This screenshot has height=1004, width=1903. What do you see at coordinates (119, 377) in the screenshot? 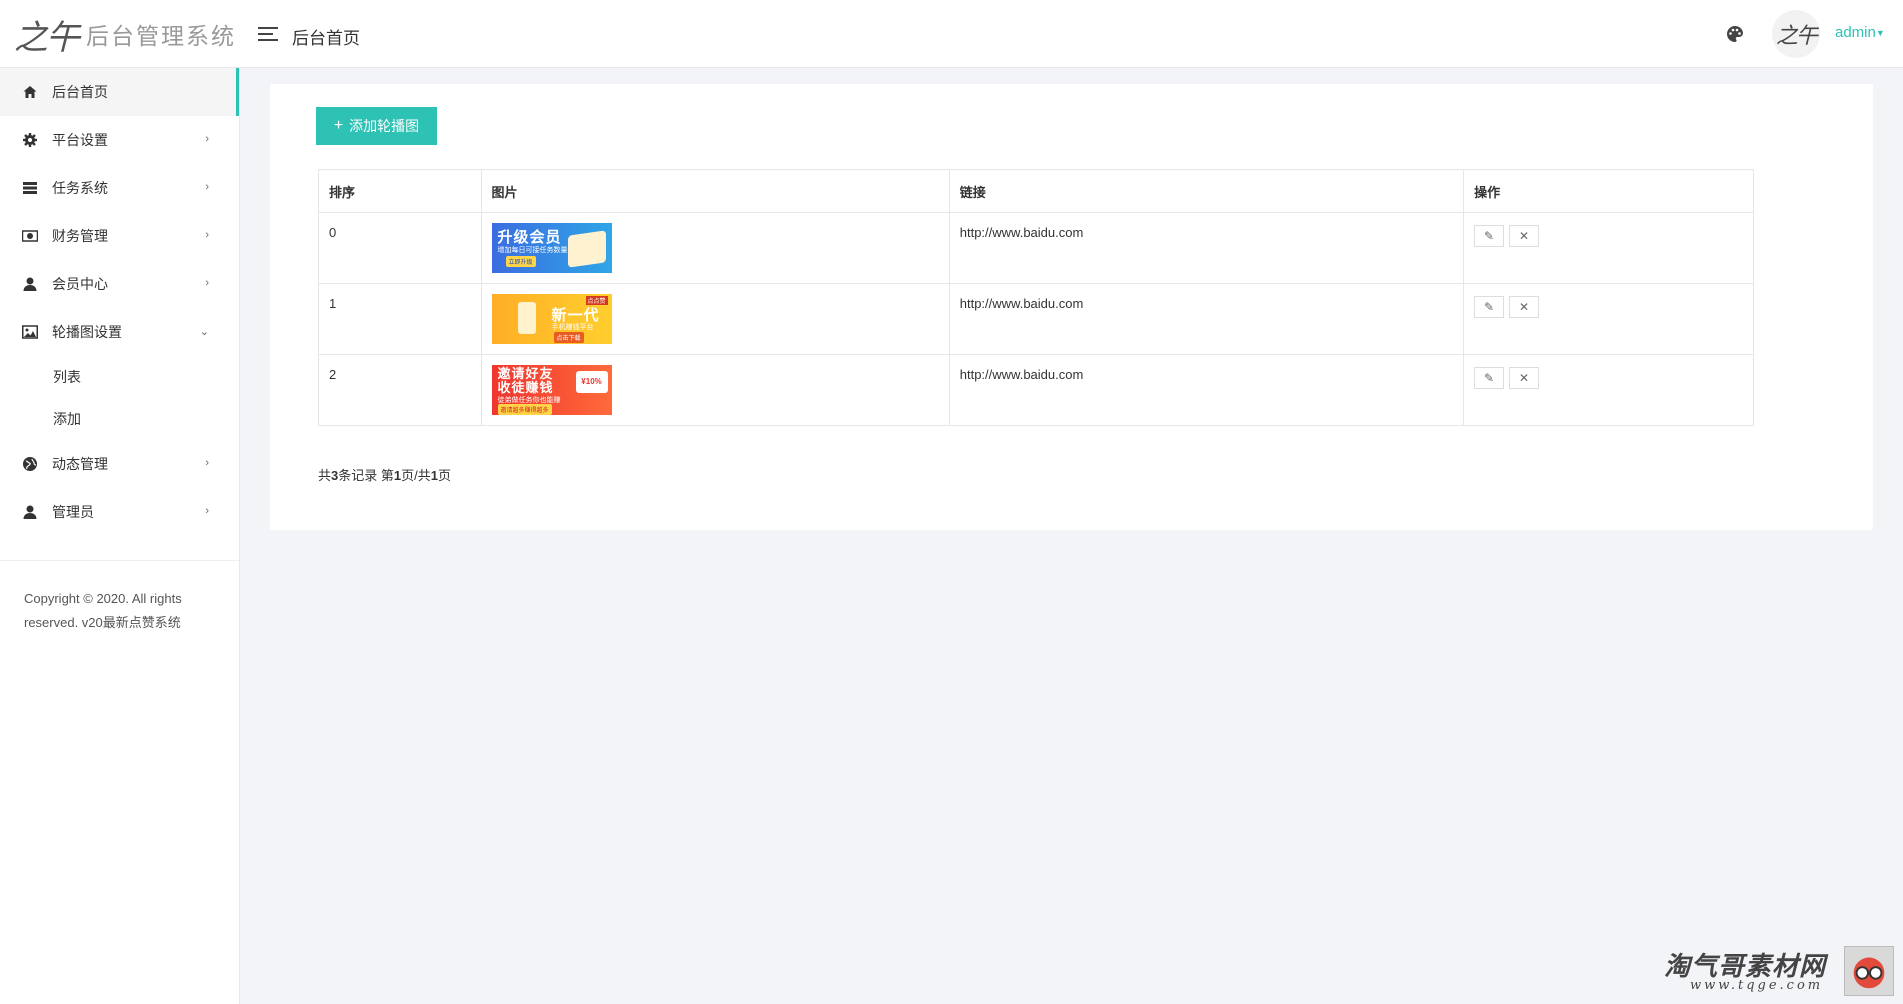
I see `sidebar-subitem-list: 列表` at bounding box center [119, 377].